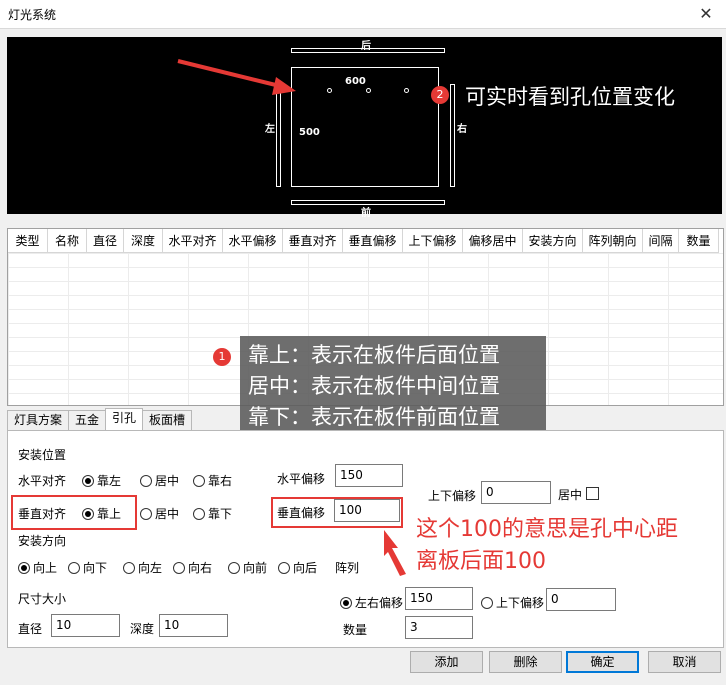  I want to click on col-header: 直径, so click(105, 241).